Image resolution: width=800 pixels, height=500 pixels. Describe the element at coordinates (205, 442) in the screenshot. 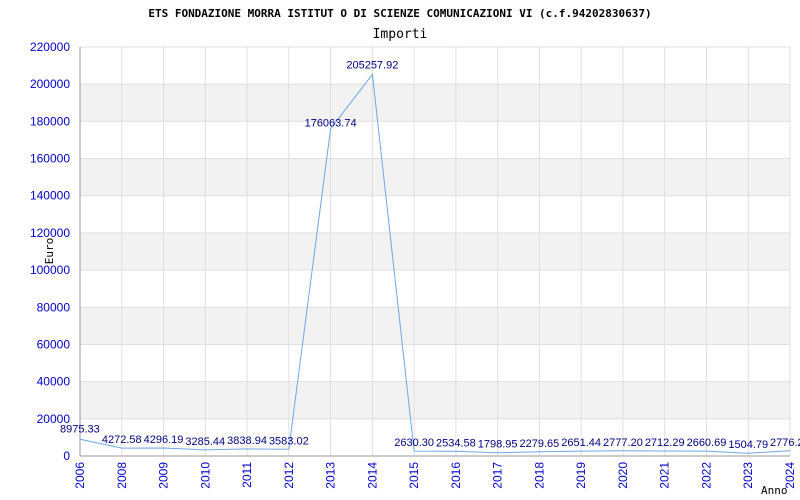

I see `data-label: 3285.44` at that location.